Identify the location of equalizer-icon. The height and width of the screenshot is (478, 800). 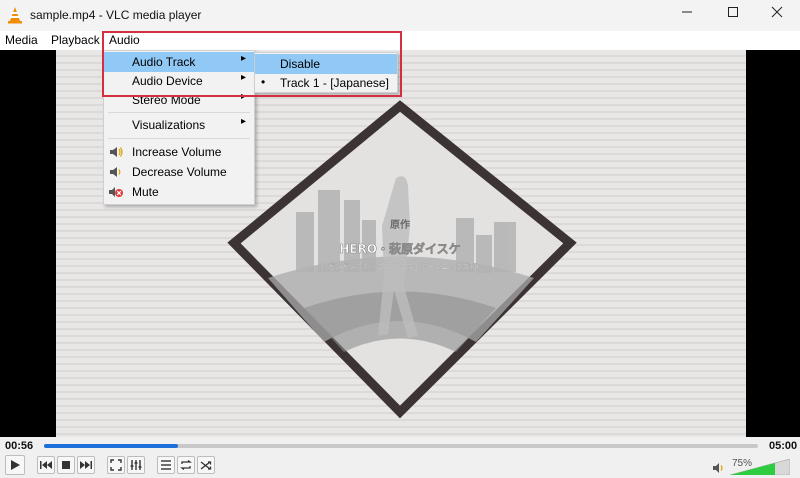
(136, 465).